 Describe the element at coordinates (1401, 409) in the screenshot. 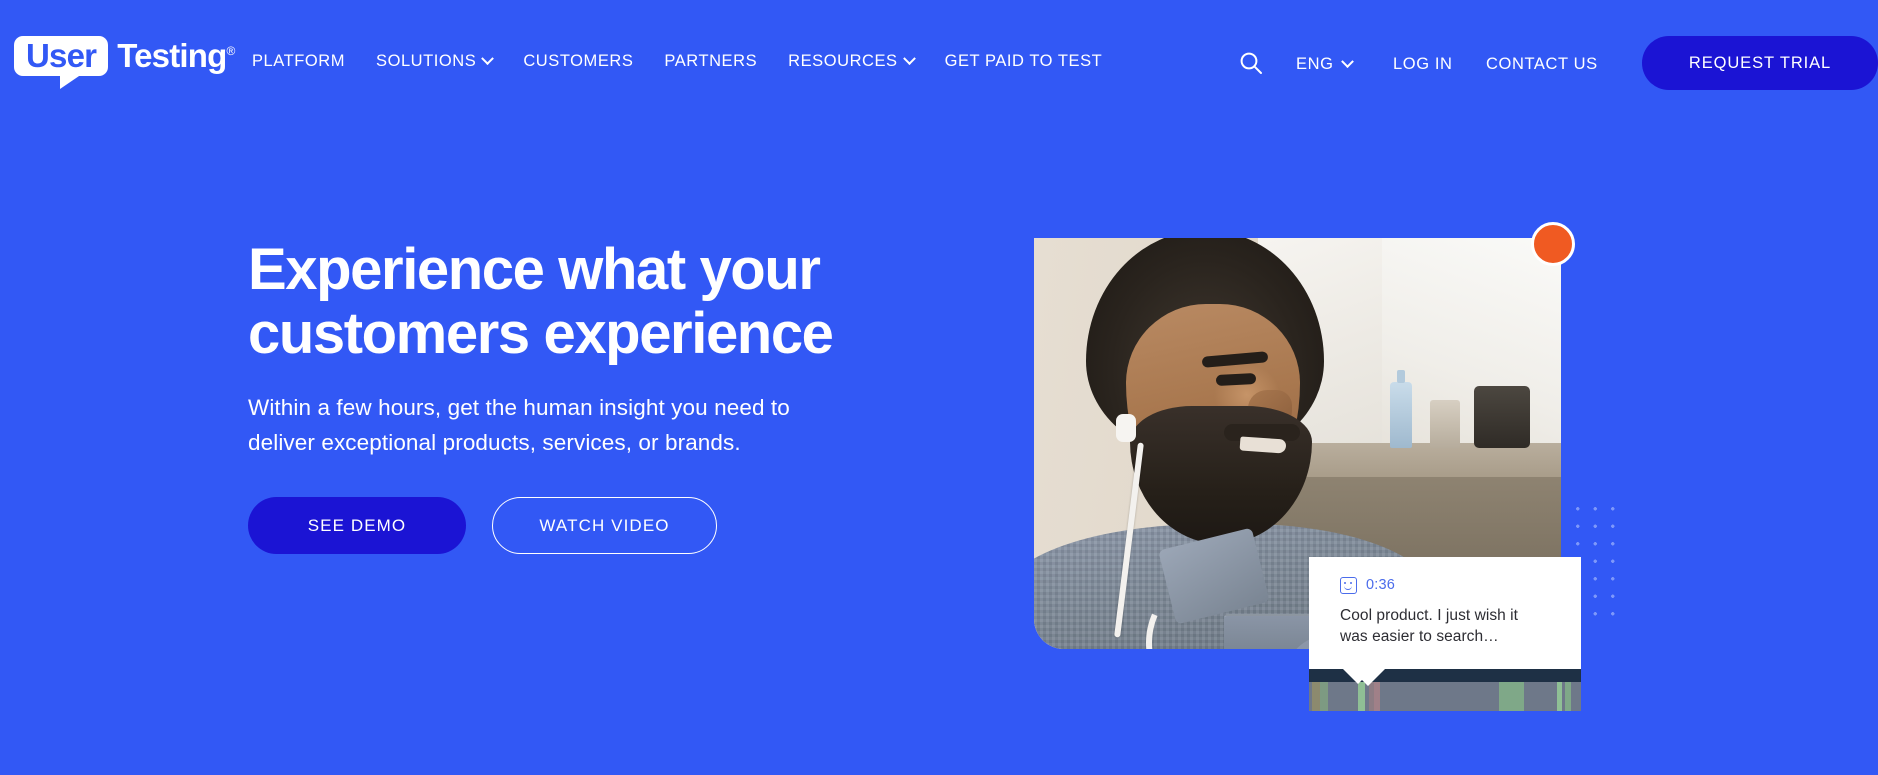

I see `photo-bottle` at that location.